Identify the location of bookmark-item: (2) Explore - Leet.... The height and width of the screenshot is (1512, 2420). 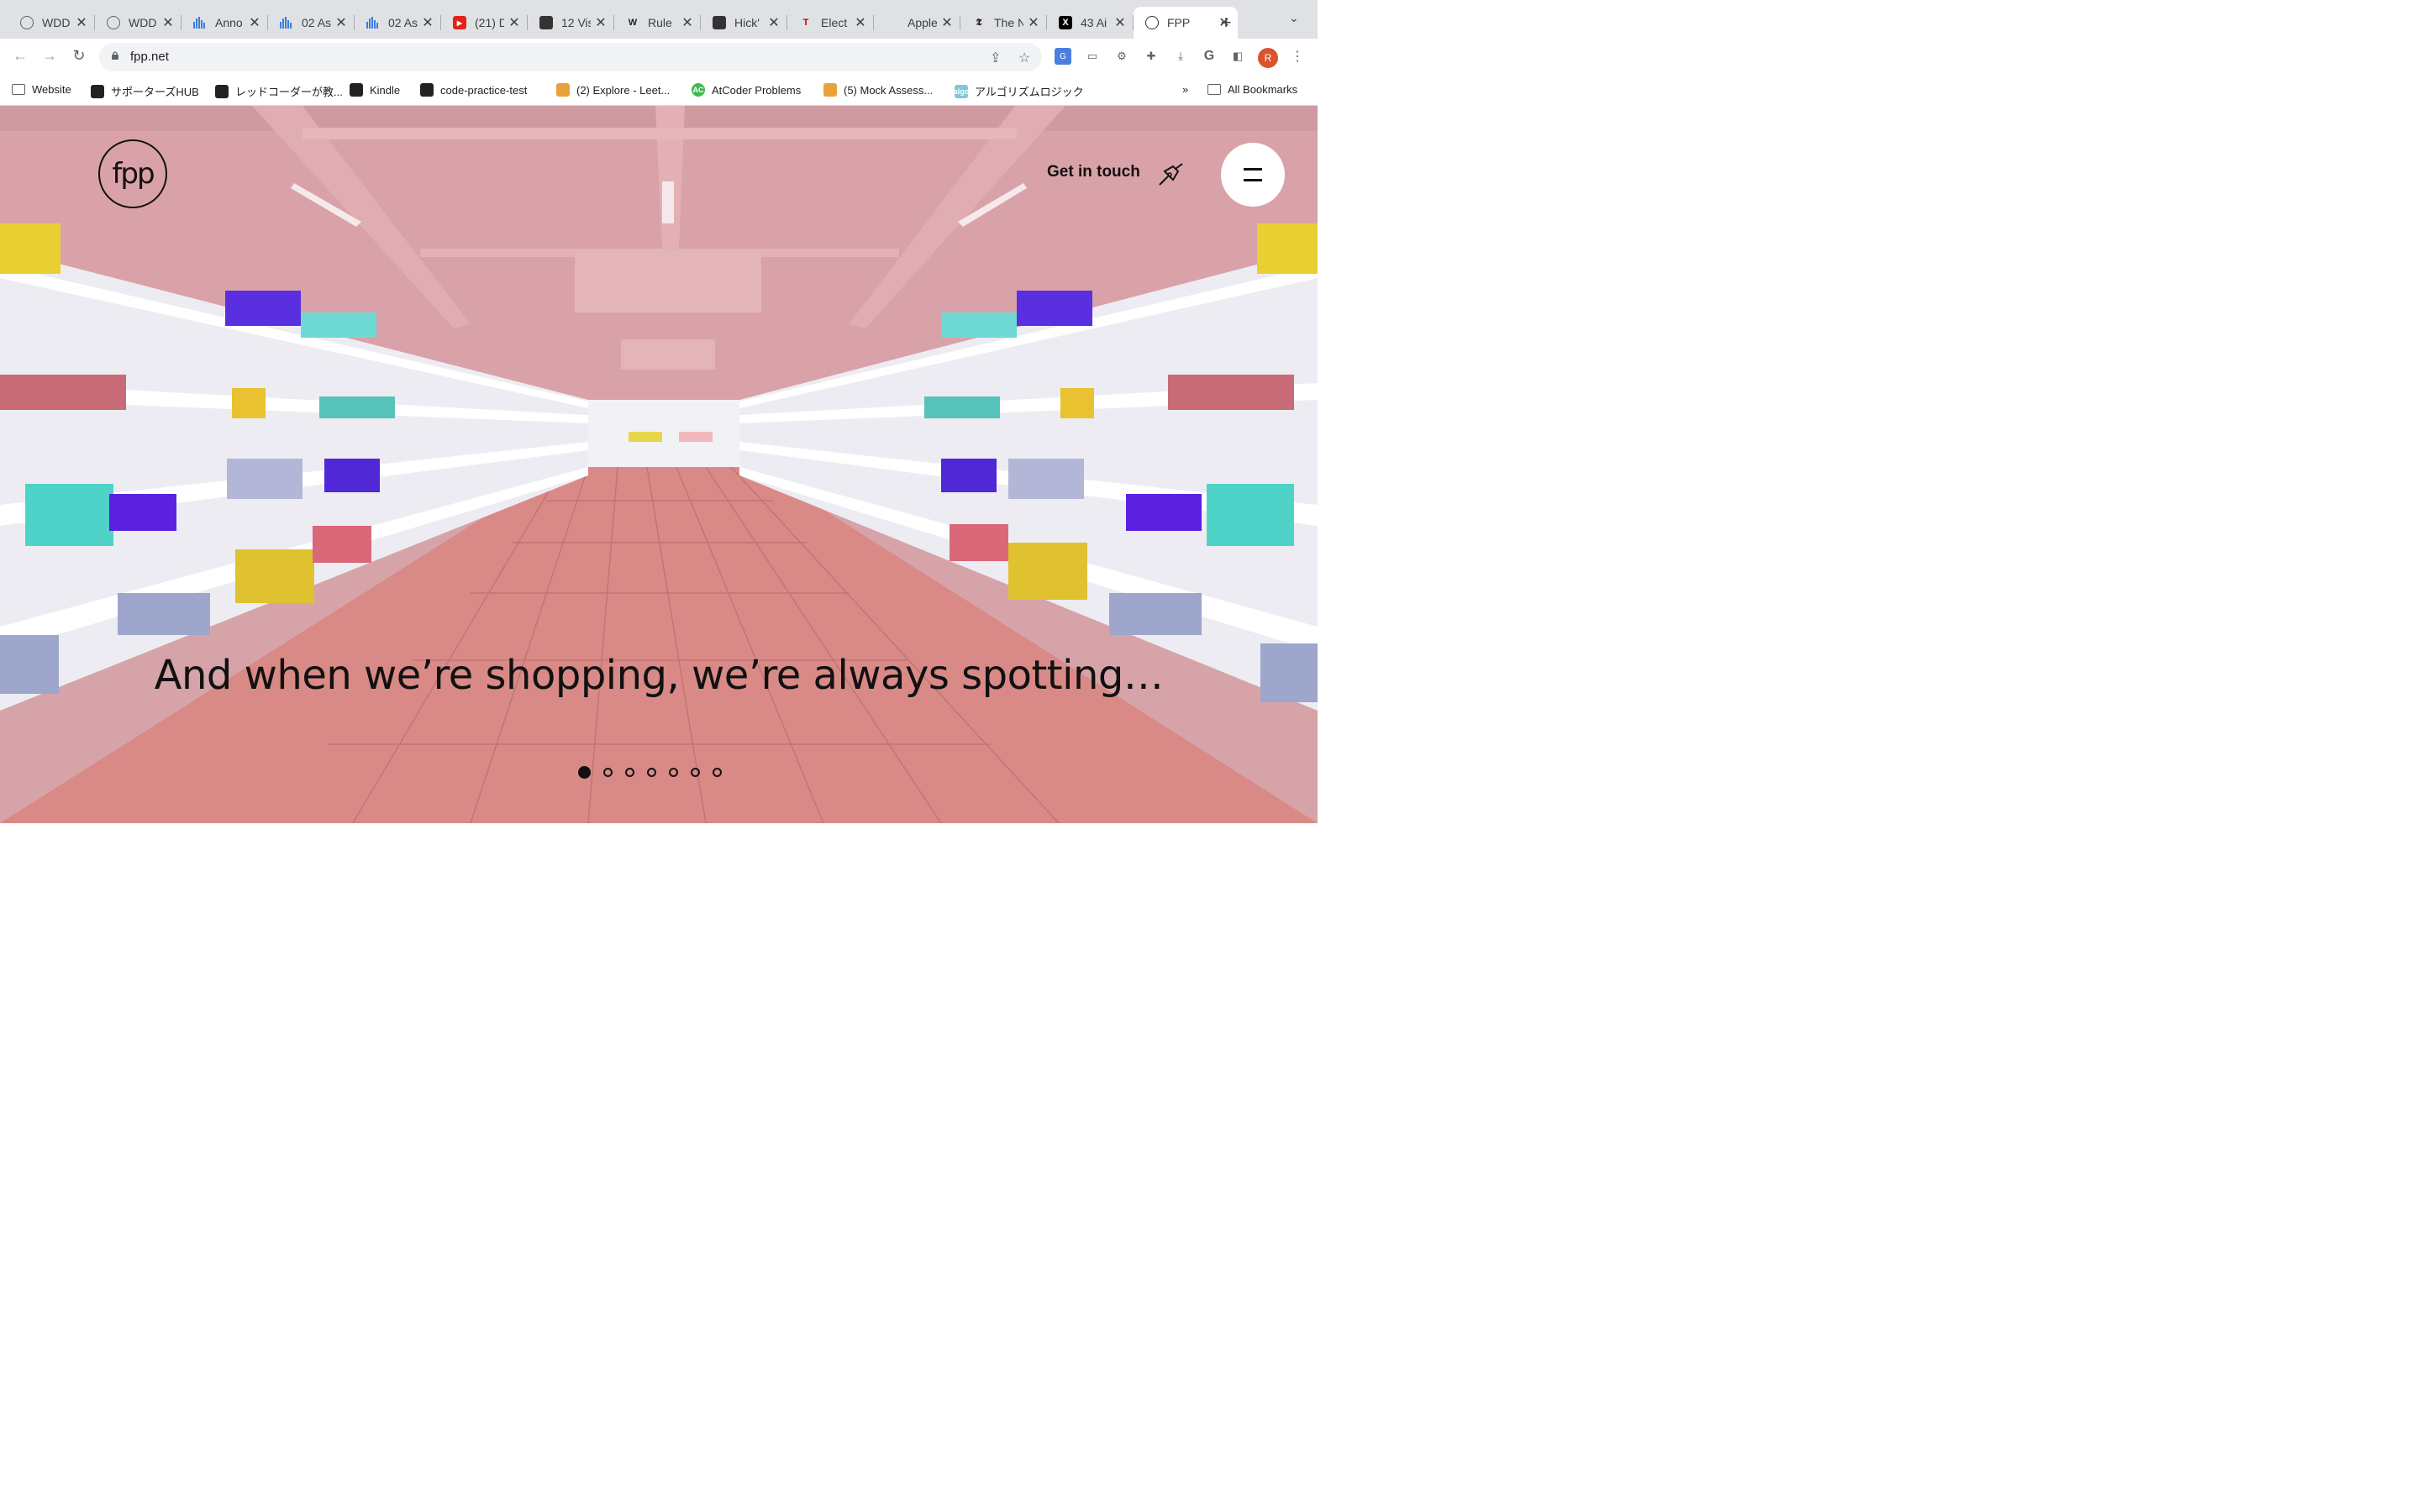
(613, 90).